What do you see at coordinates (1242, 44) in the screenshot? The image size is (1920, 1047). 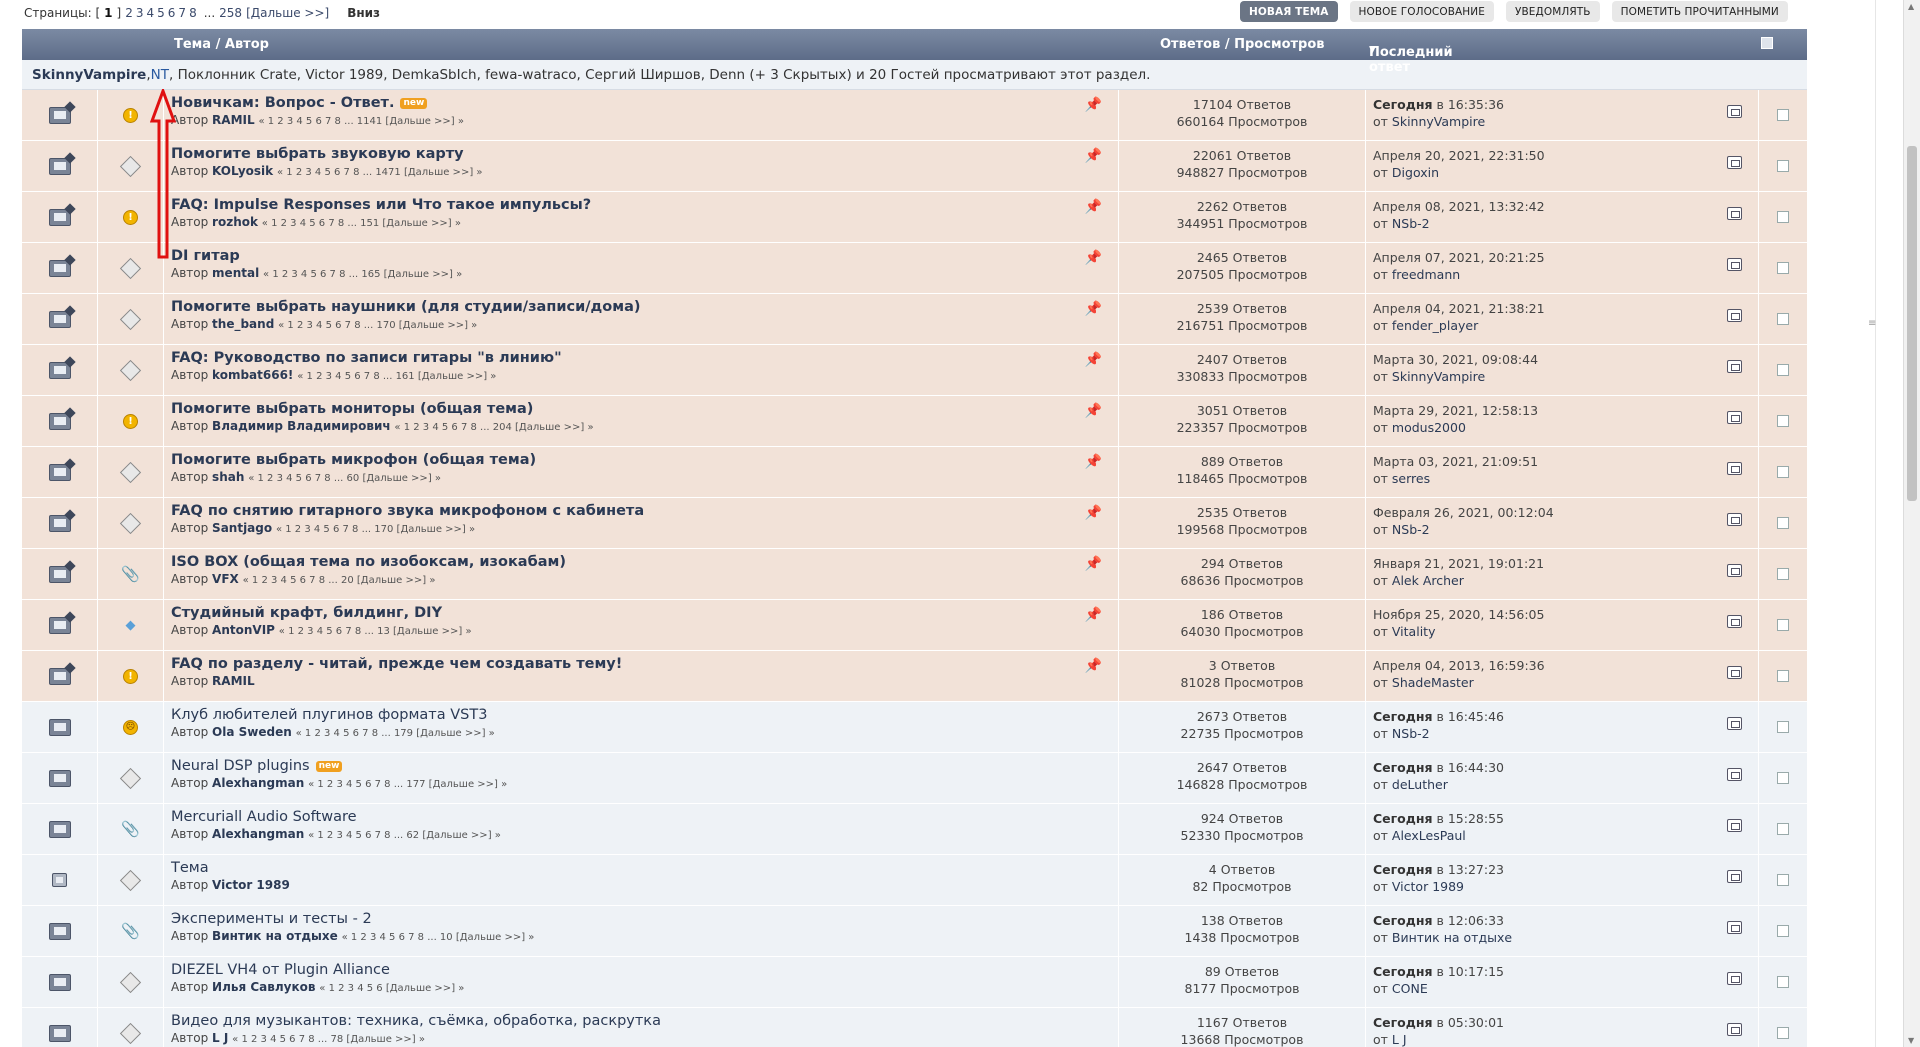 I see `header-stats: Ответов / Просмотров` at bounding box center [1242, 44].